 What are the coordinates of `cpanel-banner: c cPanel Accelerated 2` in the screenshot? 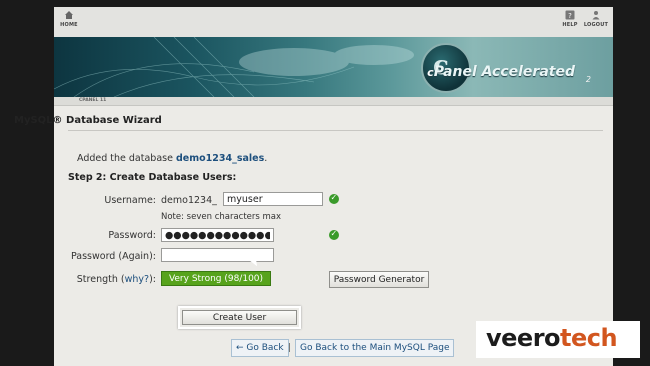 It's located at (333, 67).